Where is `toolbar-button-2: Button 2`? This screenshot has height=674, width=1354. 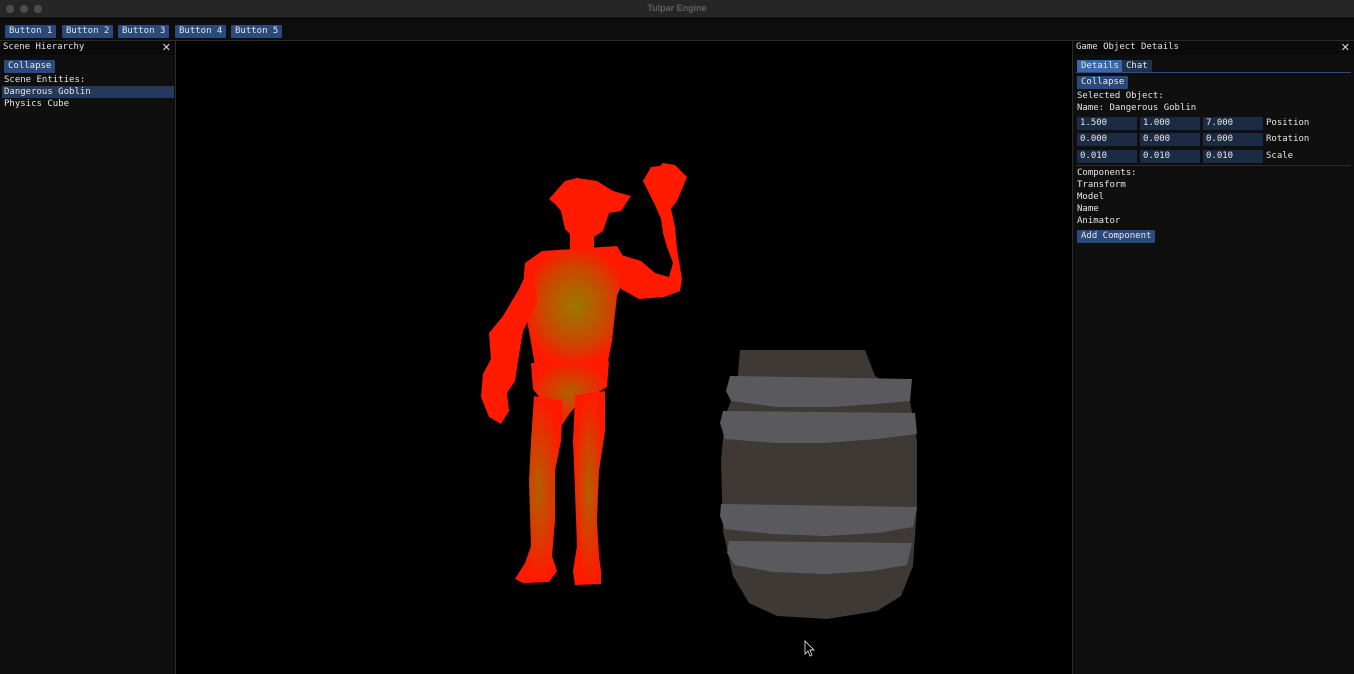 toolbar-button-2: Button 2 is located at coordinates (88, 31).